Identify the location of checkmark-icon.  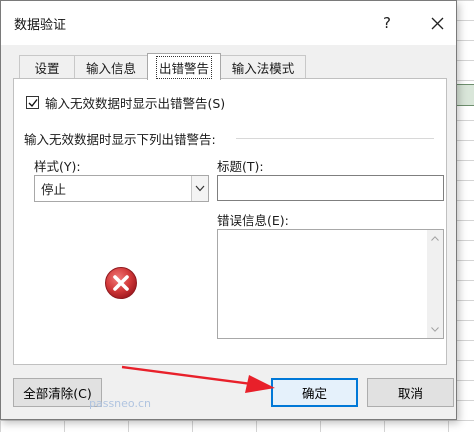
(33, 102).